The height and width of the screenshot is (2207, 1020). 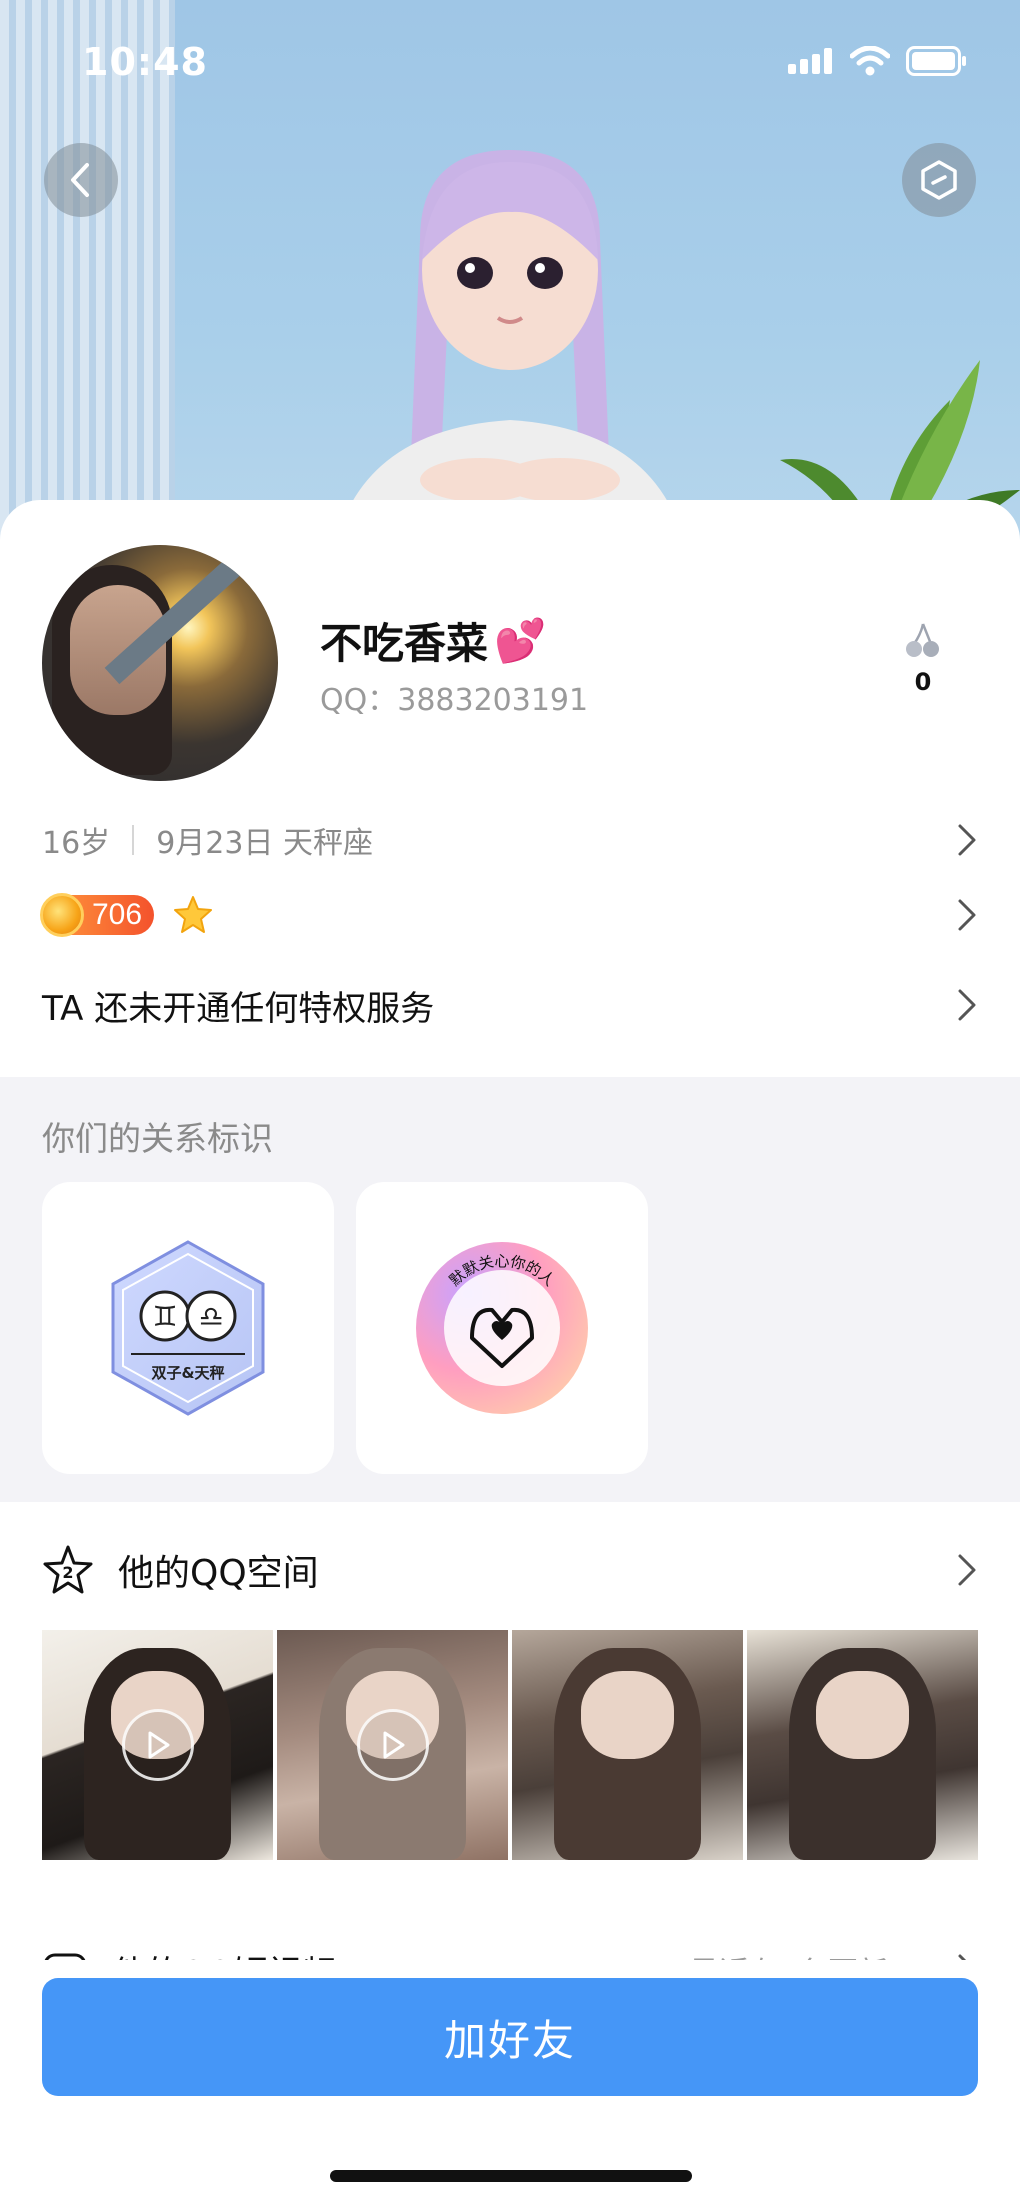 I want to click on qzone-star-icon: 2, so click(x=68, y=1569).